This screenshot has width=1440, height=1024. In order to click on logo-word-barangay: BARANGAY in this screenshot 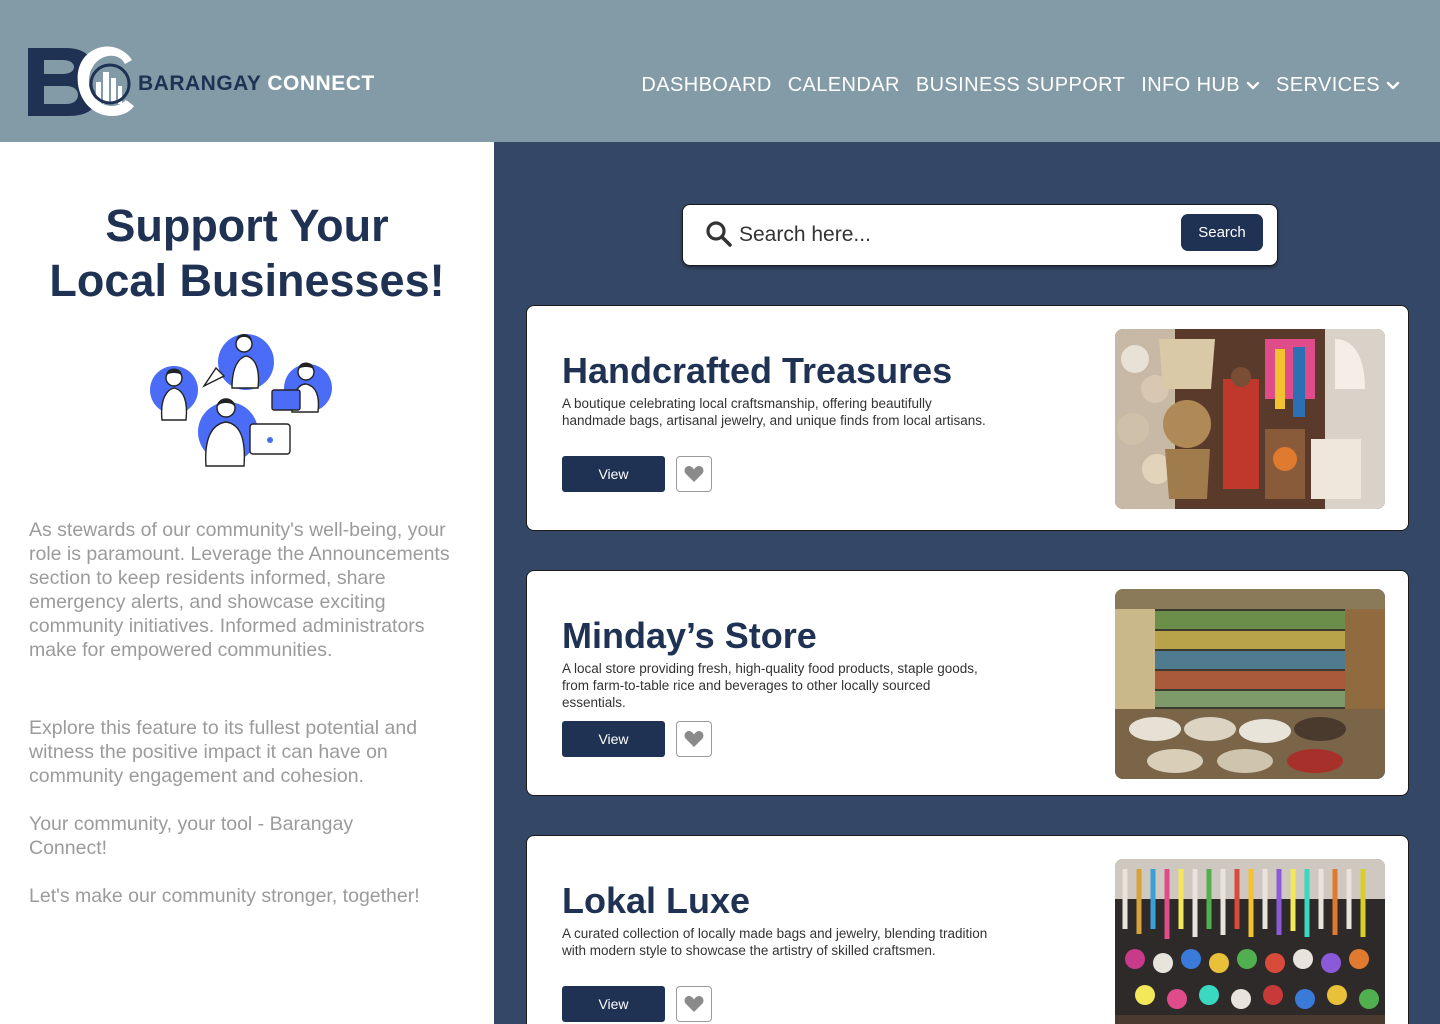, I will do `click(200, 83)`.